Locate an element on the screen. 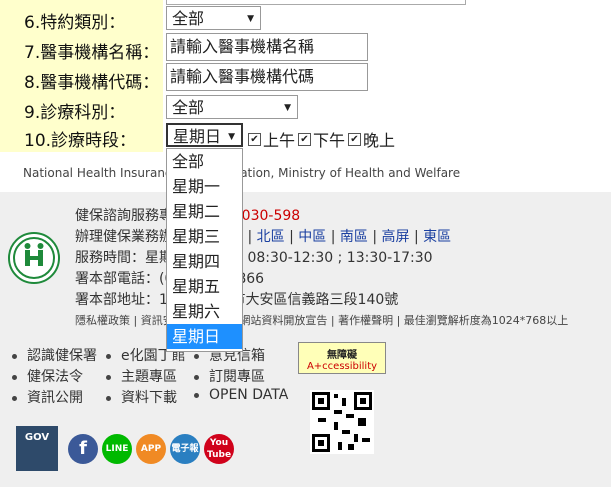  app-icon: APP is located at coordinates (151, 449).